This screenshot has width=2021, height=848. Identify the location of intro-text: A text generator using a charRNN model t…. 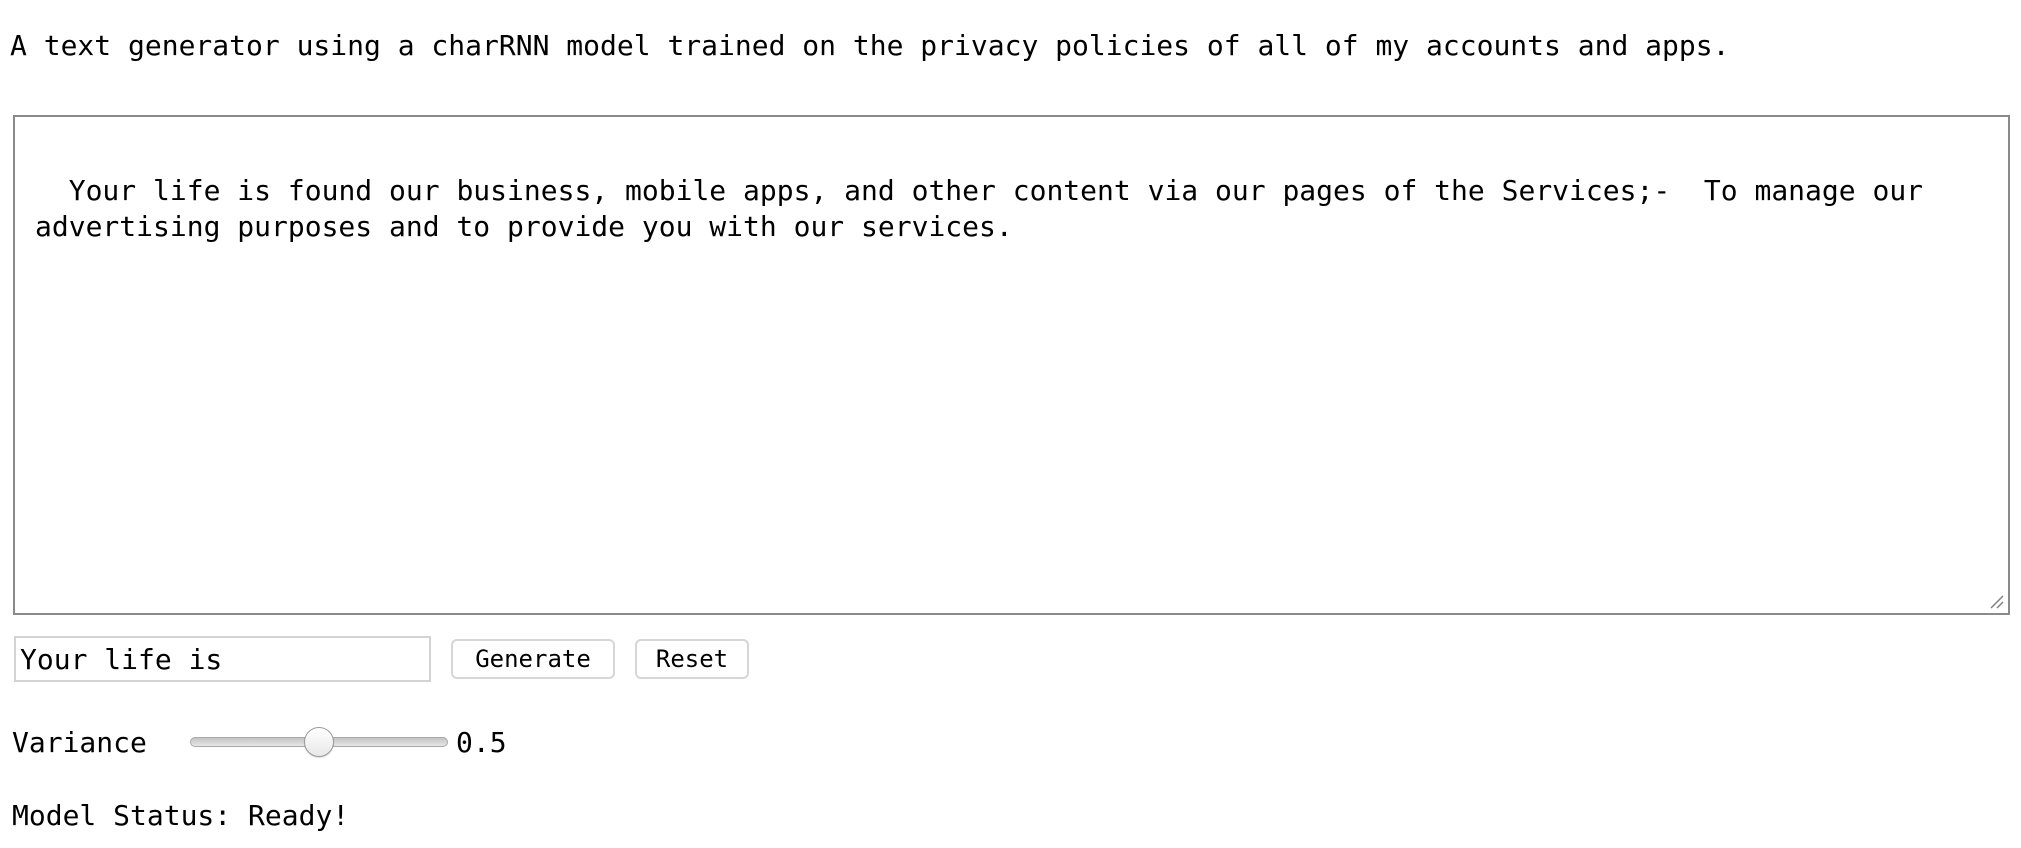
(870, 45).